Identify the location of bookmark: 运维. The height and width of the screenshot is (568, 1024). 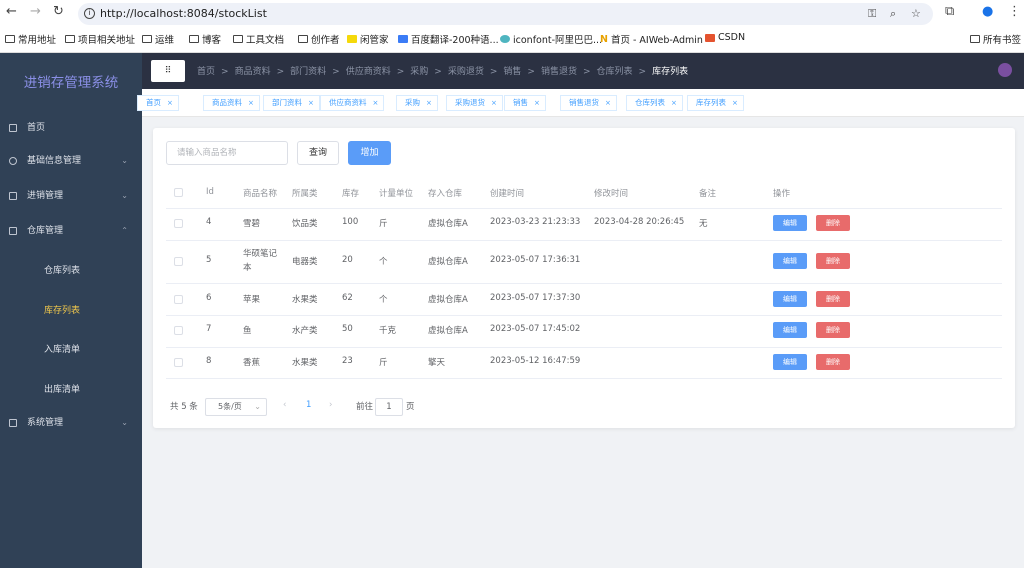
(158, 39).